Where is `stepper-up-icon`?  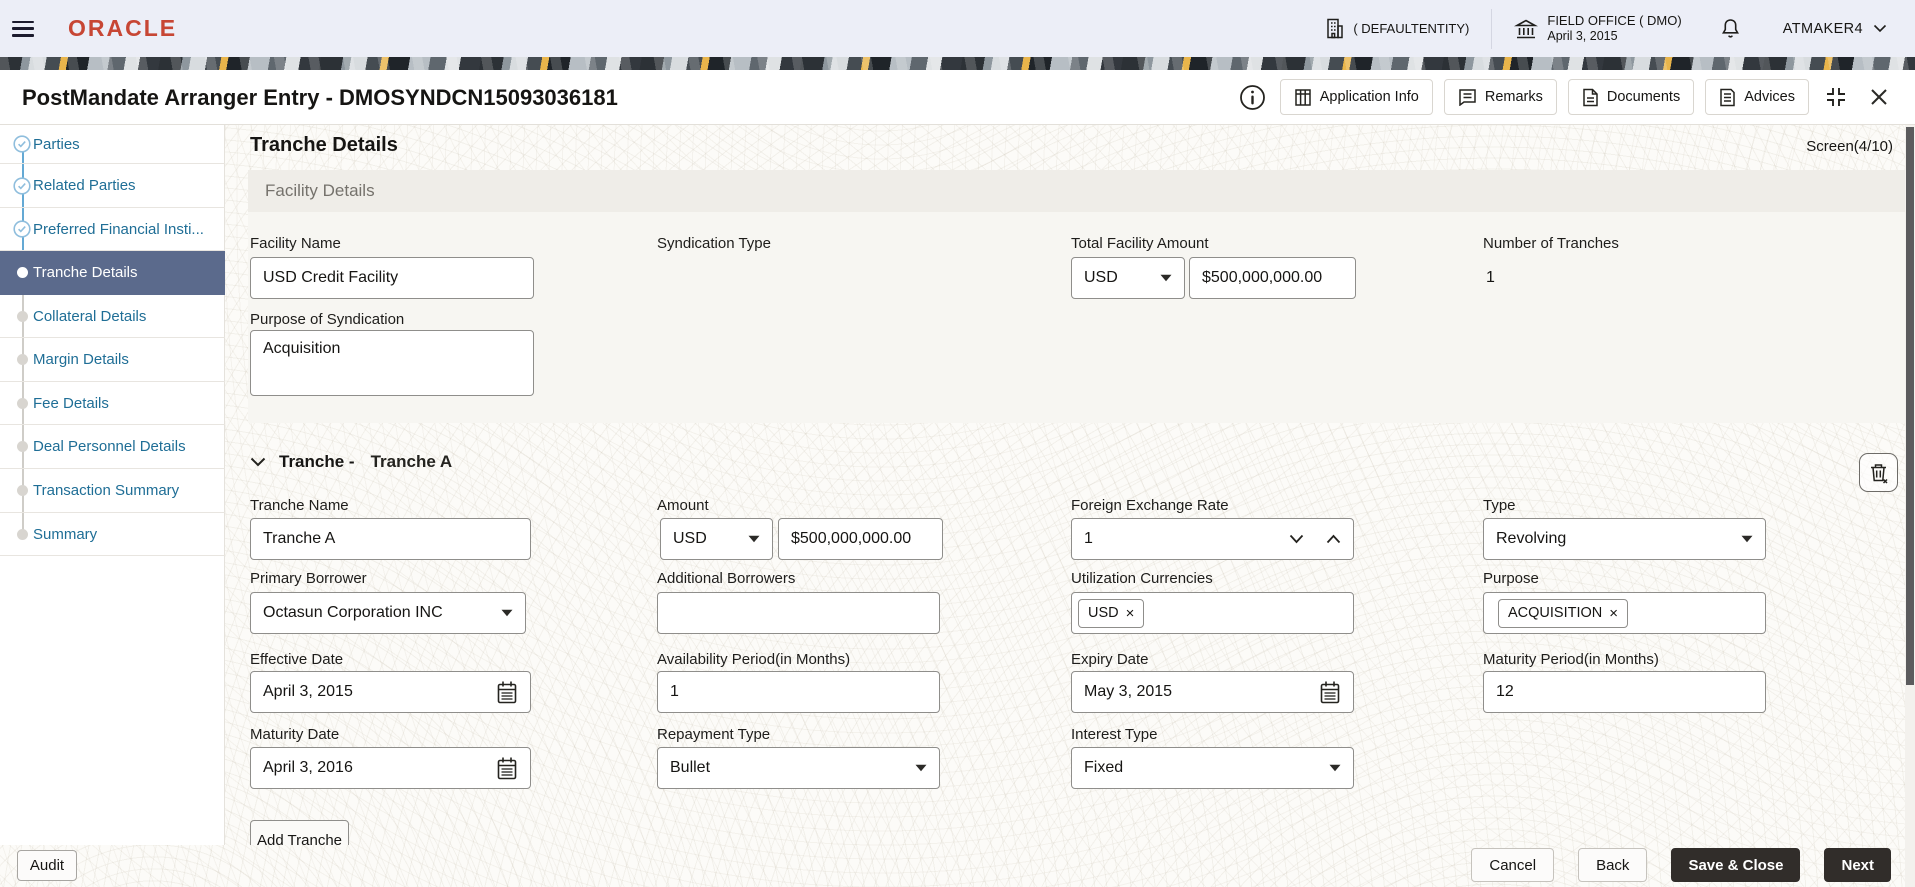 stepper-up-icon is located at coordinates (1333, 539).